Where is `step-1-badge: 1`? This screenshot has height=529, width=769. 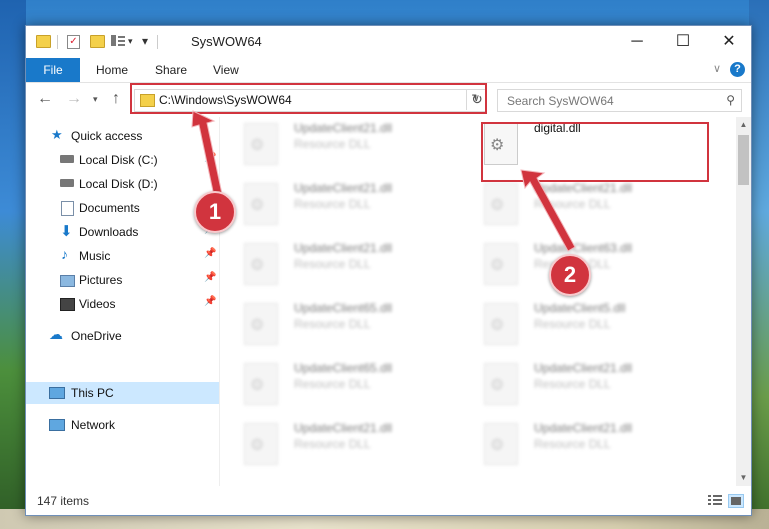
step-1-badge: 1 is located at coordinates (215, 212).